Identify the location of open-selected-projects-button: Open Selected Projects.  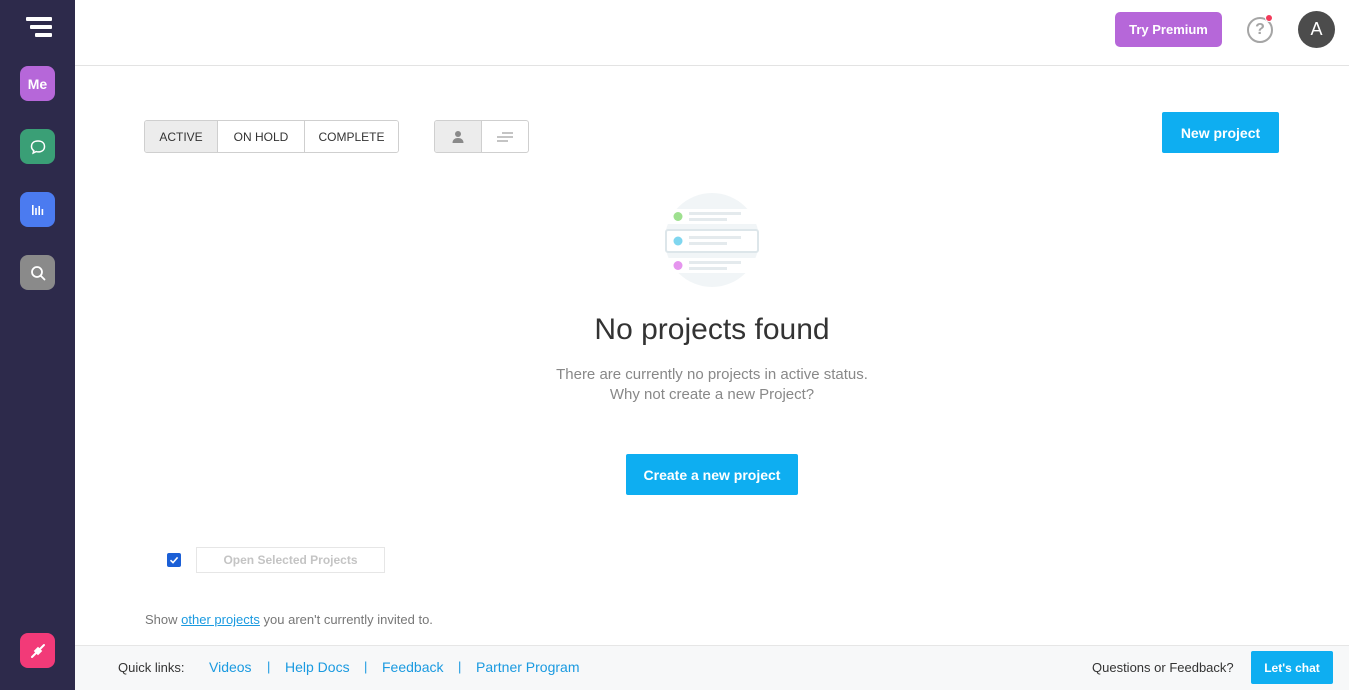
(290, 560).